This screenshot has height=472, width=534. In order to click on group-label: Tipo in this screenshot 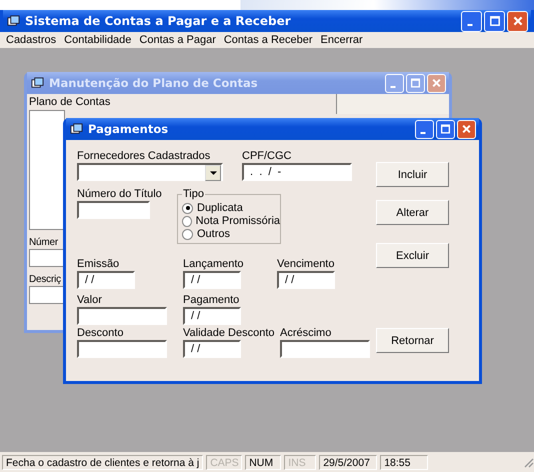, I will do `click(193, 194)`.